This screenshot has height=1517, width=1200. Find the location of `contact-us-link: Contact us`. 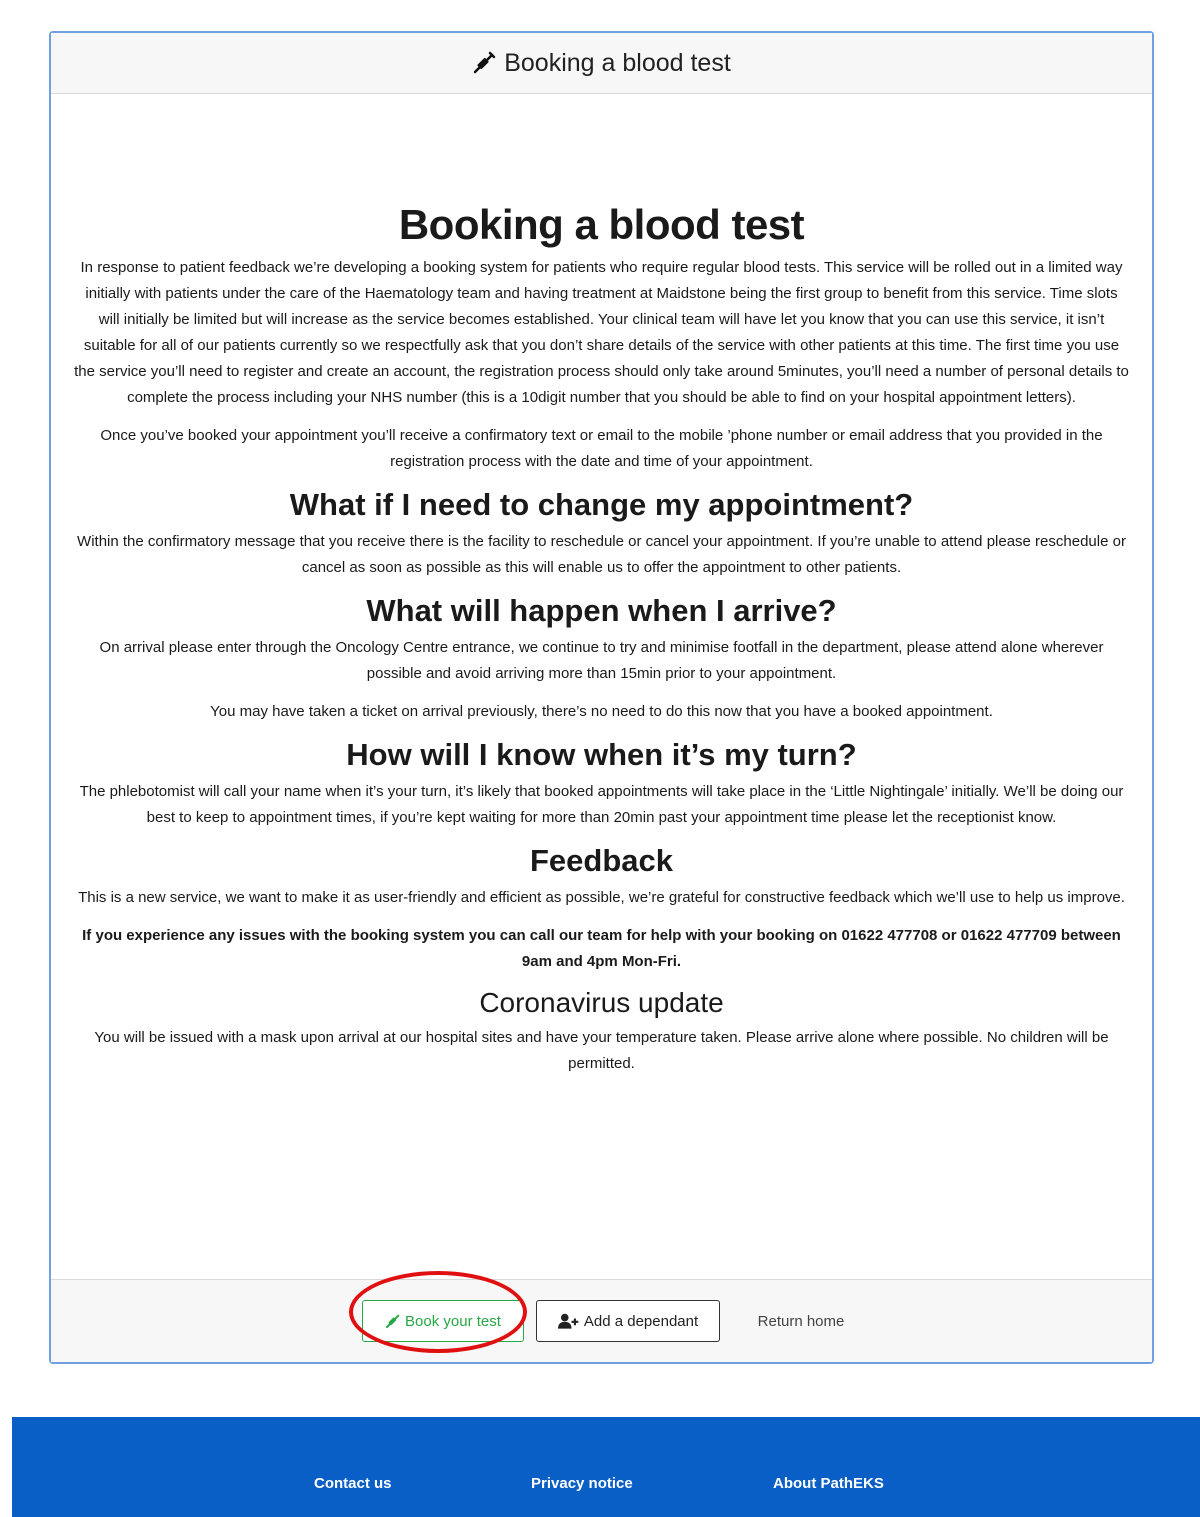

contact-us-link: Contact us is located at coordinates (353, 1483).